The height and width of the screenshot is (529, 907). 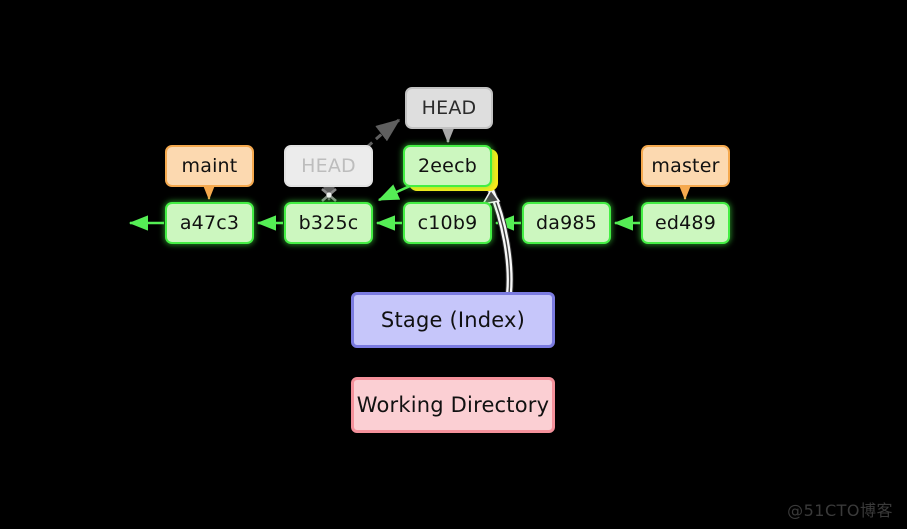 I want to click on commit-label: 2eecb, so click(x=447, y=165).